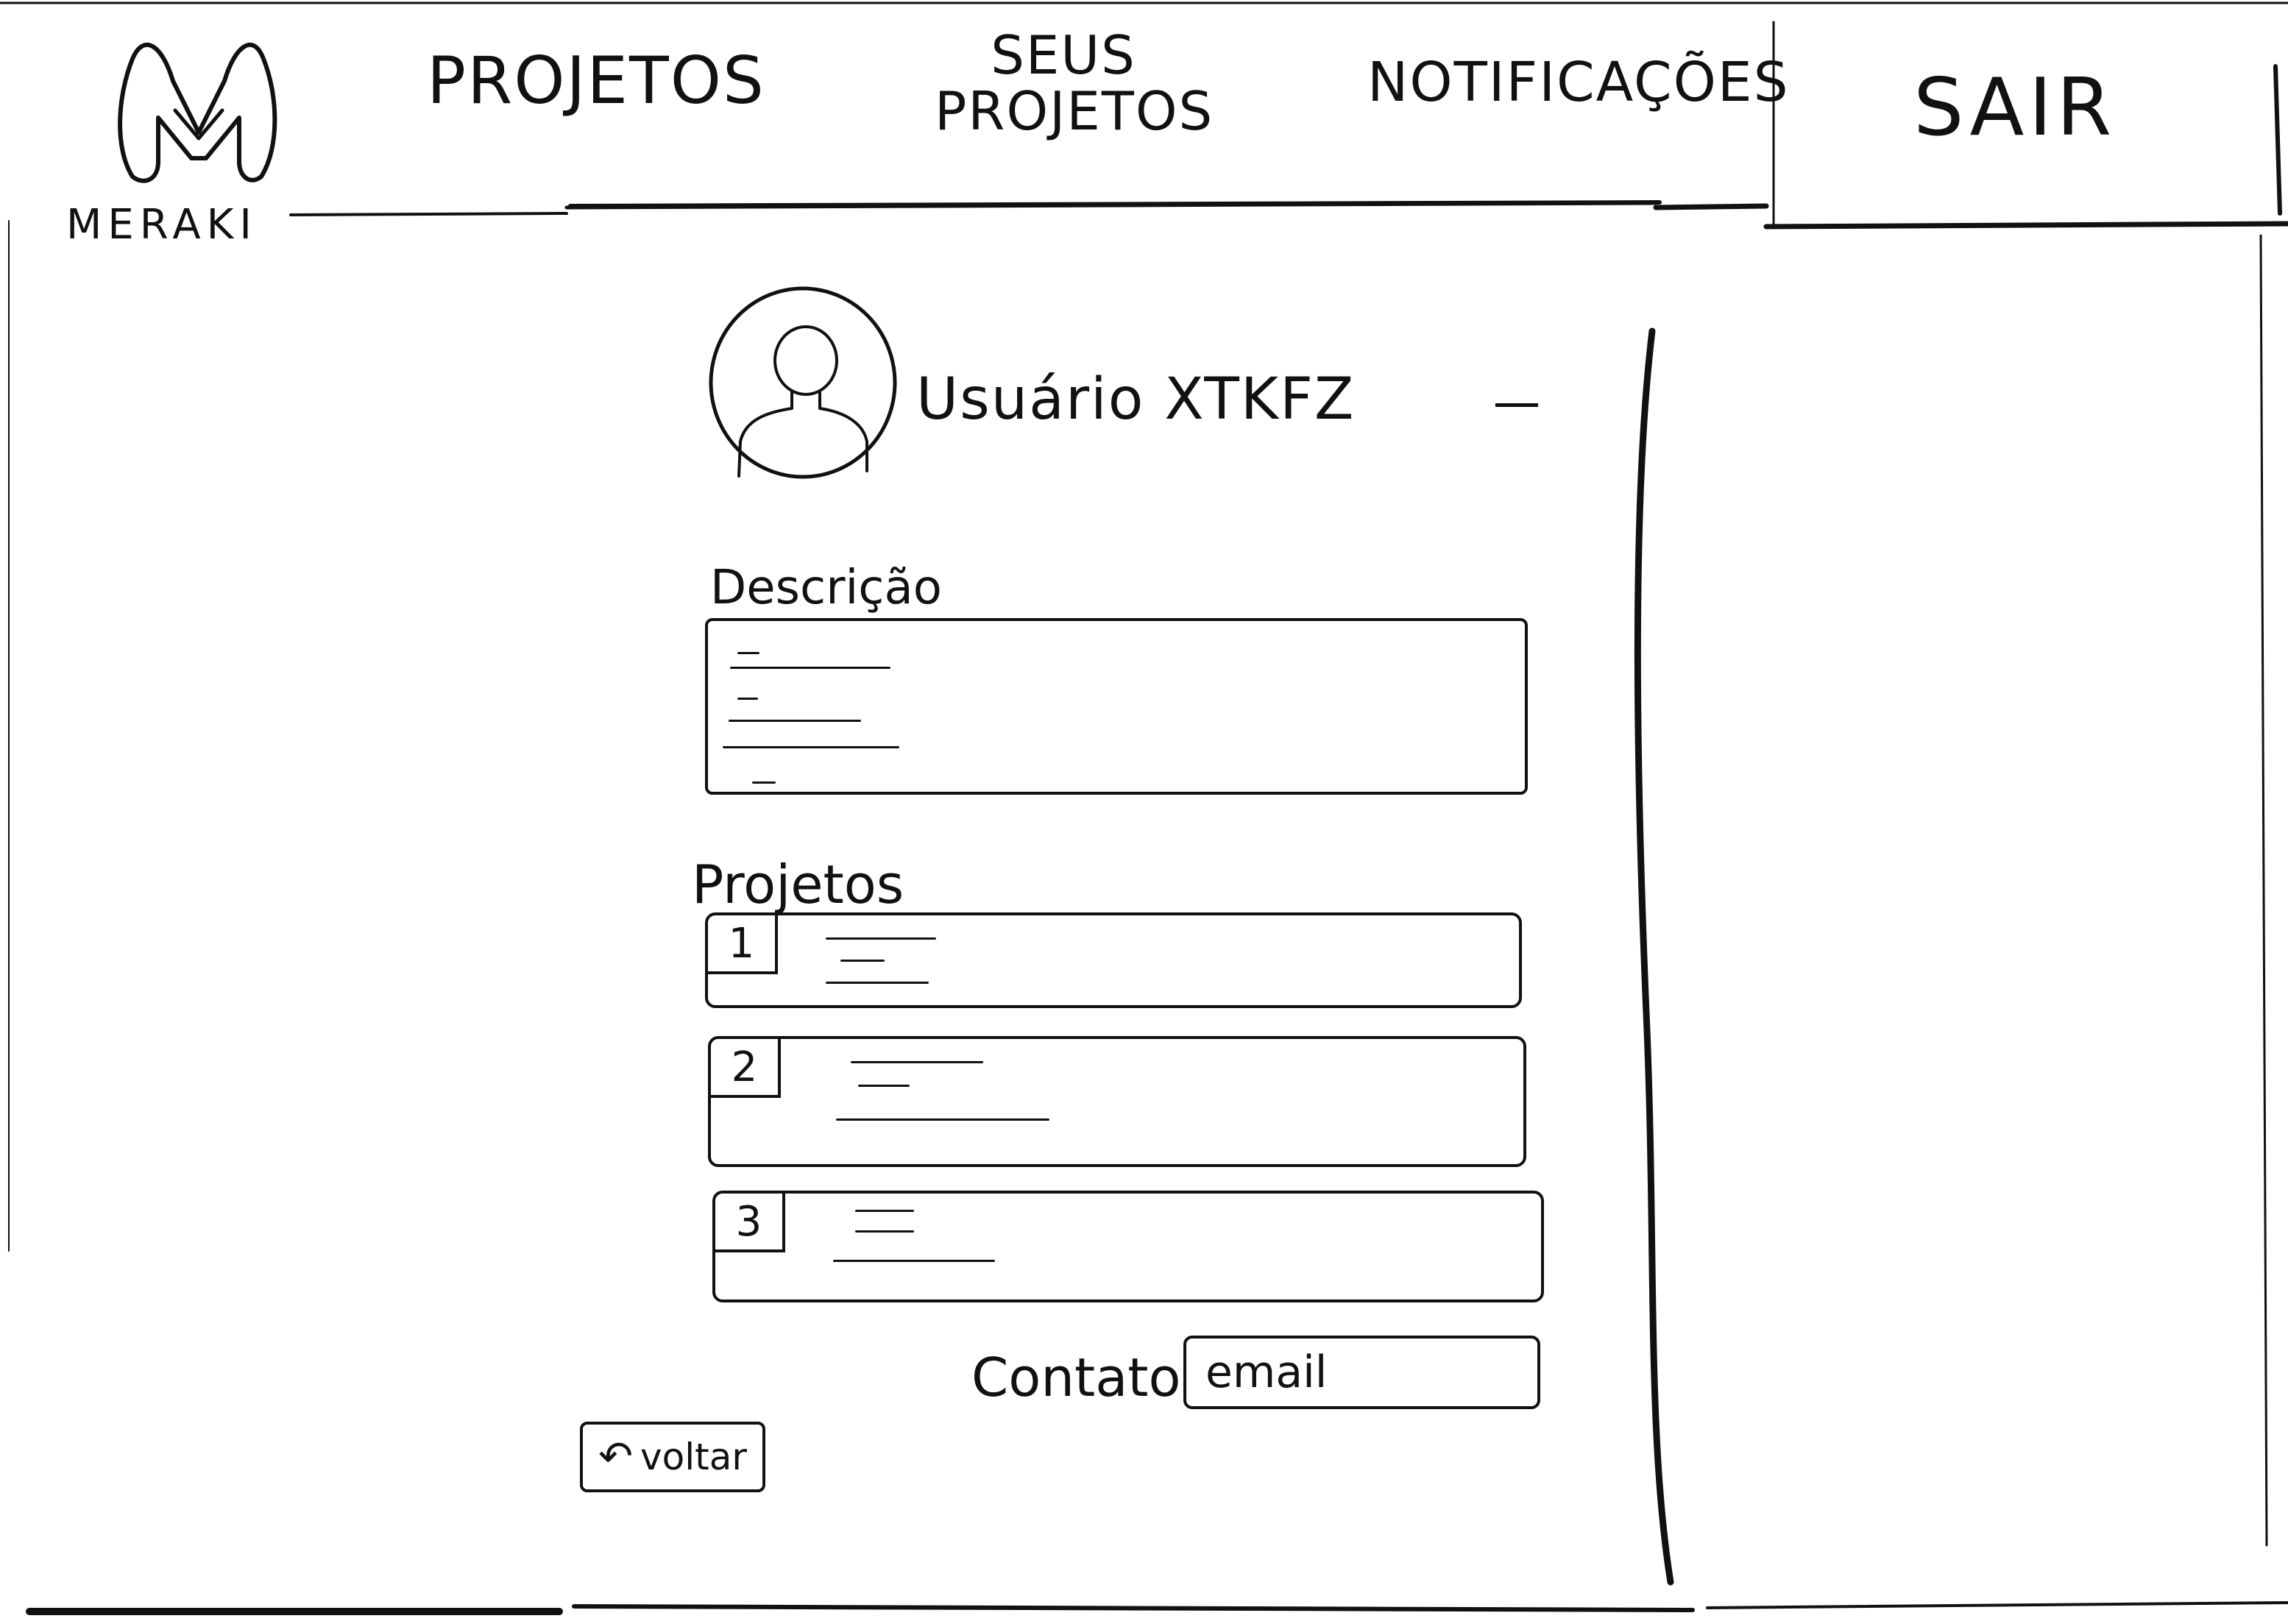  What do you see at coordinates (1063, 55) in the screenshot?
I see `nav-link-seus-projetos-line1: SEUS` at bounding box center [1063, 55].